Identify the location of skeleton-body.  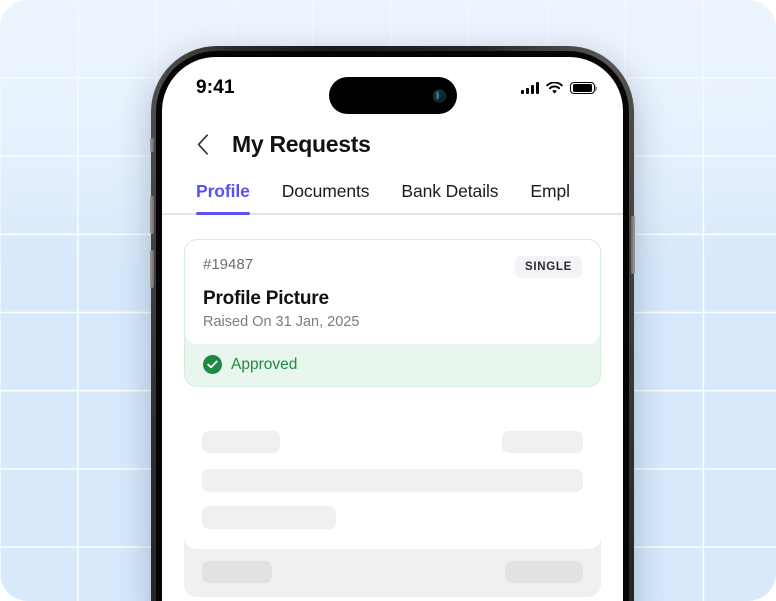
(392, 481).